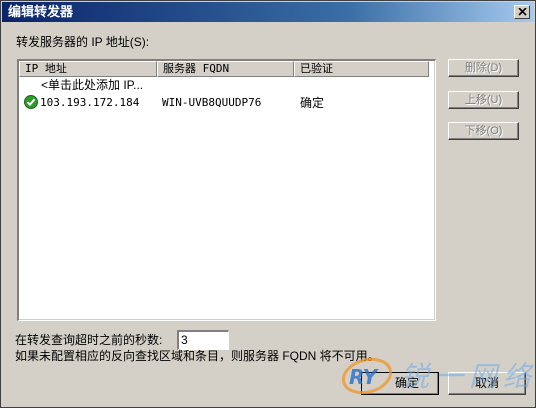 This screenshot has height=408, width=536. I want to click on move-up-button: 上移(U), so click(483, 100).